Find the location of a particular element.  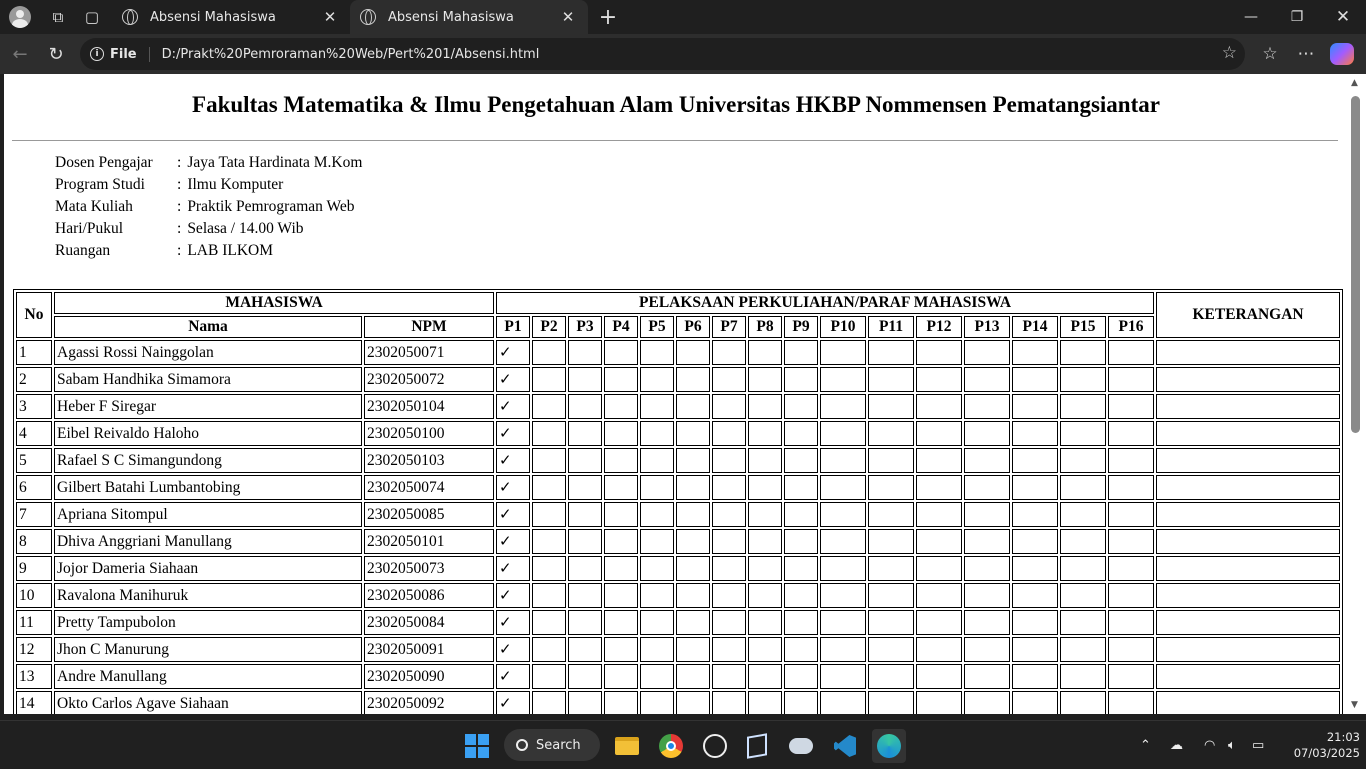

app-icon is located at coordinates (801, 746).